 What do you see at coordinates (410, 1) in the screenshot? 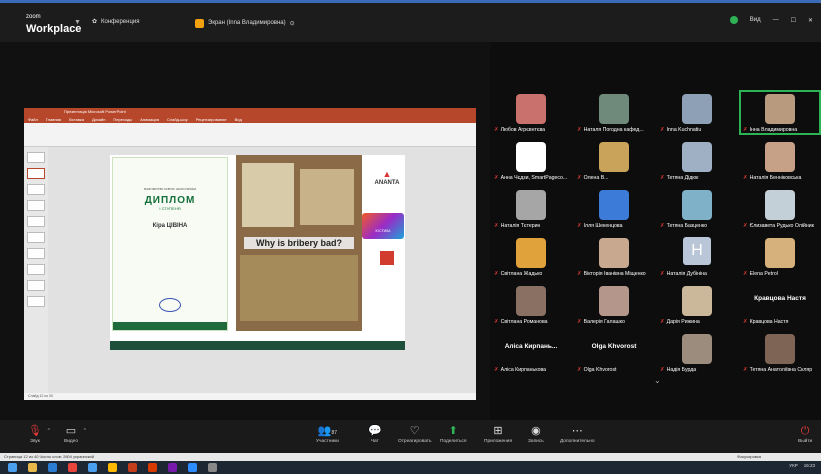
I see `window-edge` at bounding box center [410, 1].